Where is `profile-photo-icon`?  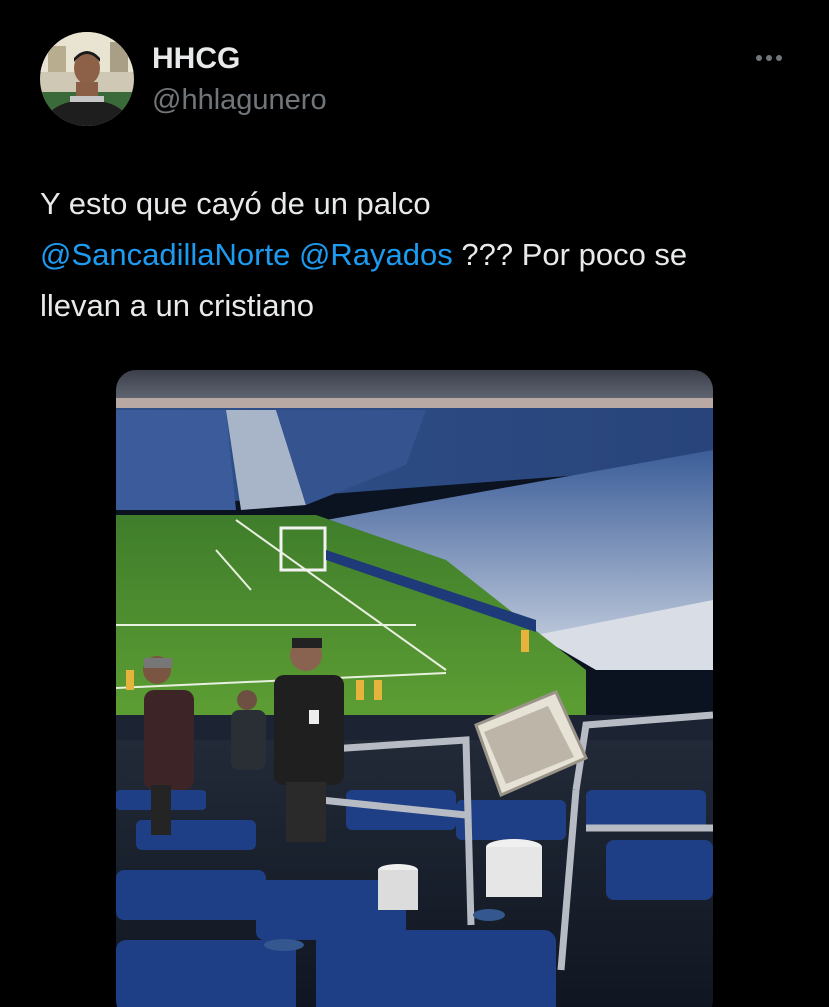
profile-photo-icon is located at coordinates (87, 79).